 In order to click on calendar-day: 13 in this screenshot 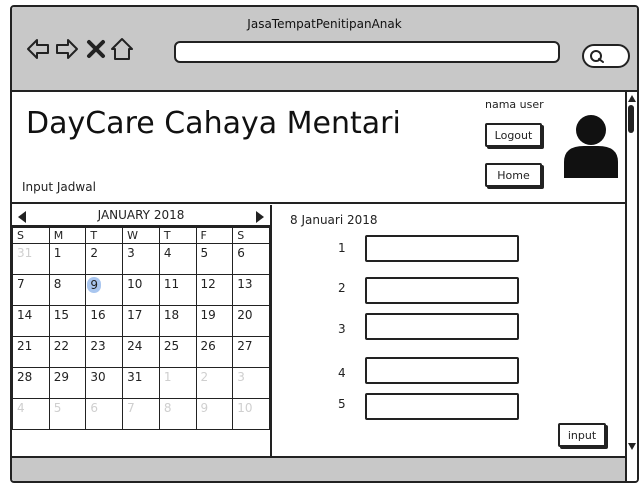, I will do `click(251, 290)`.